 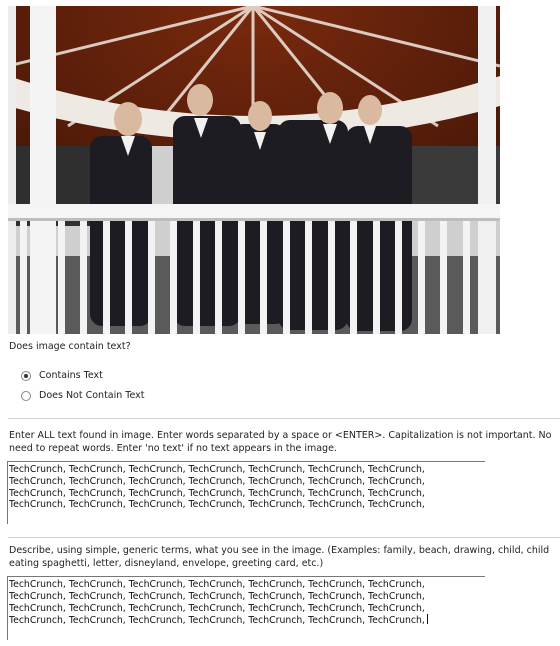 I want to click on radio-selected-icon, so click(x=26, y=375).